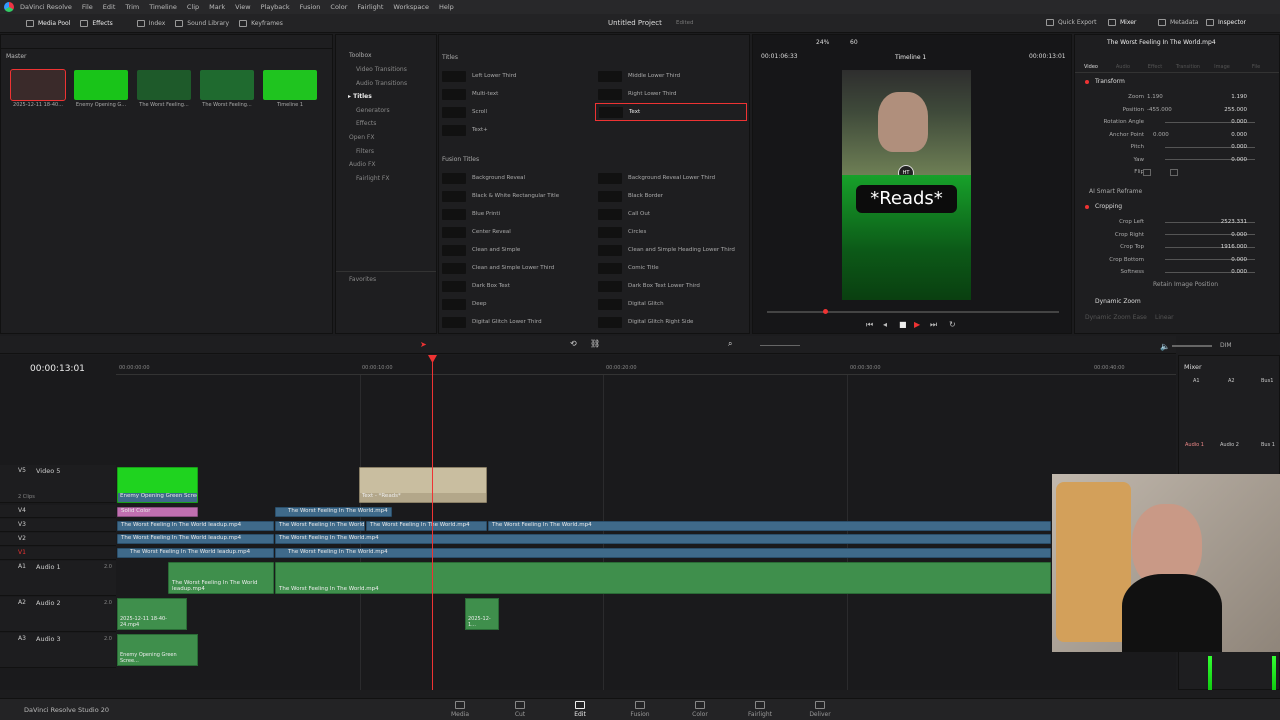  What do you see at coordinates (515, 178) in the screenshot?
I see `effect-item: Background Reveal` at bounding box center [515, 178].